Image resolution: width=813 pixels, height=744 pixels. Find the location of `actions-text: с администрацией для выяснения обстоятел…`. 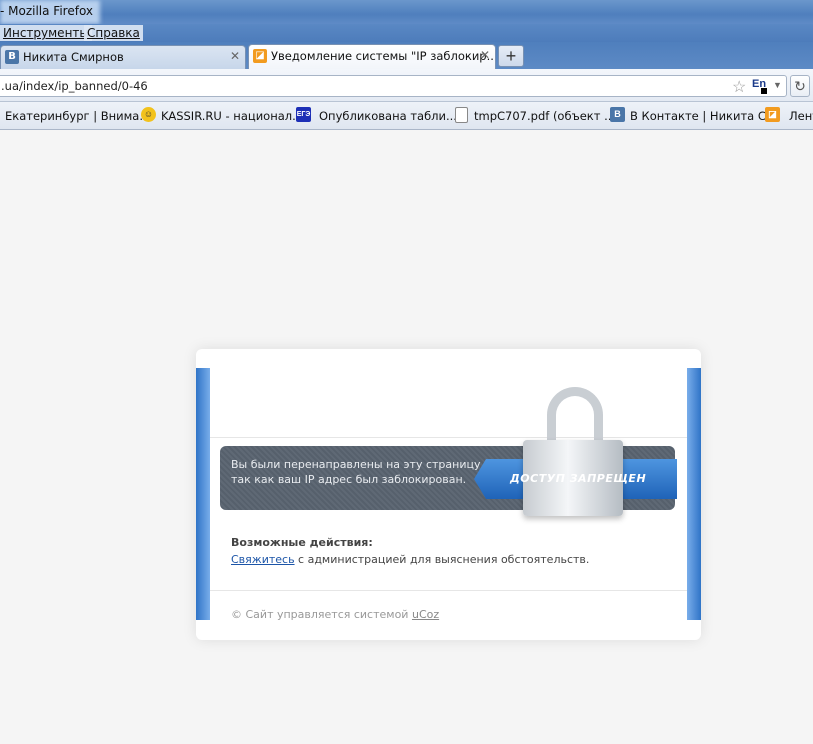

actions-text: с администрацией для выяснения обстоятел… is located at coordinates (442, 559).